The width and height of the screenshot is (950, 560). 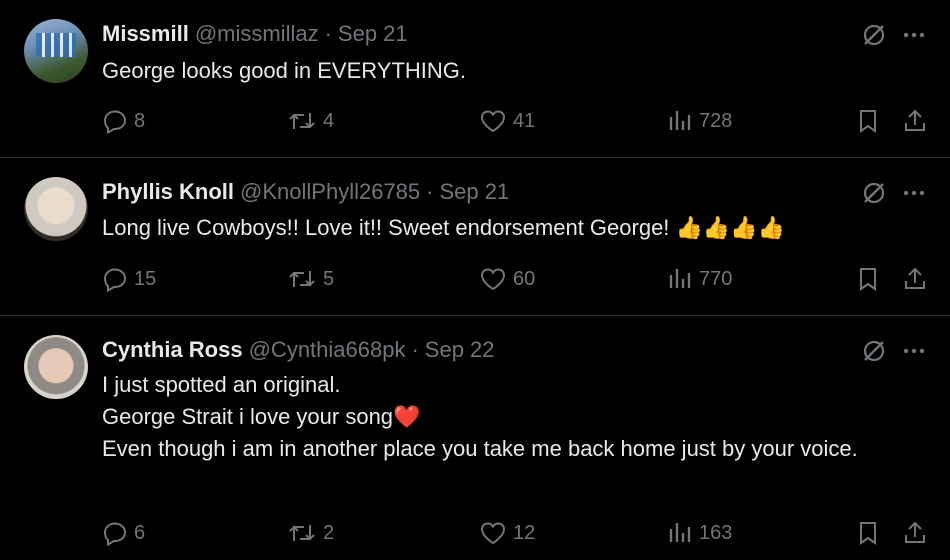 I want to click on author-handle: @KnollPhyll26785, so click(x=330, y=192).